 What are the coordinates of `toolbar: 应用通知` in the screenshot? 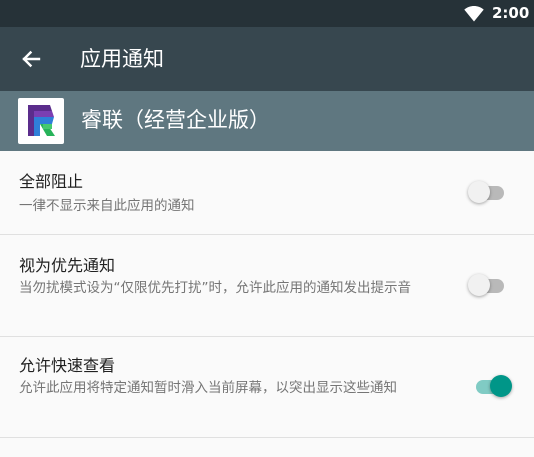 It's located at (267, 59).